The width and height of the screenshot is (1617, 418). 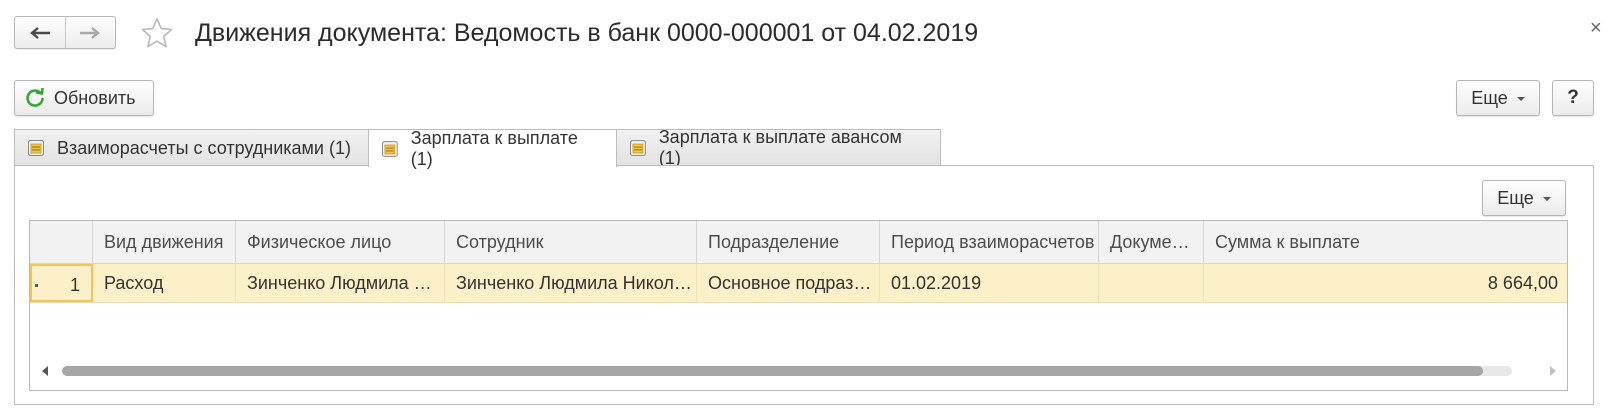 I want to click on column-header-number, so click(x=61, y=242).